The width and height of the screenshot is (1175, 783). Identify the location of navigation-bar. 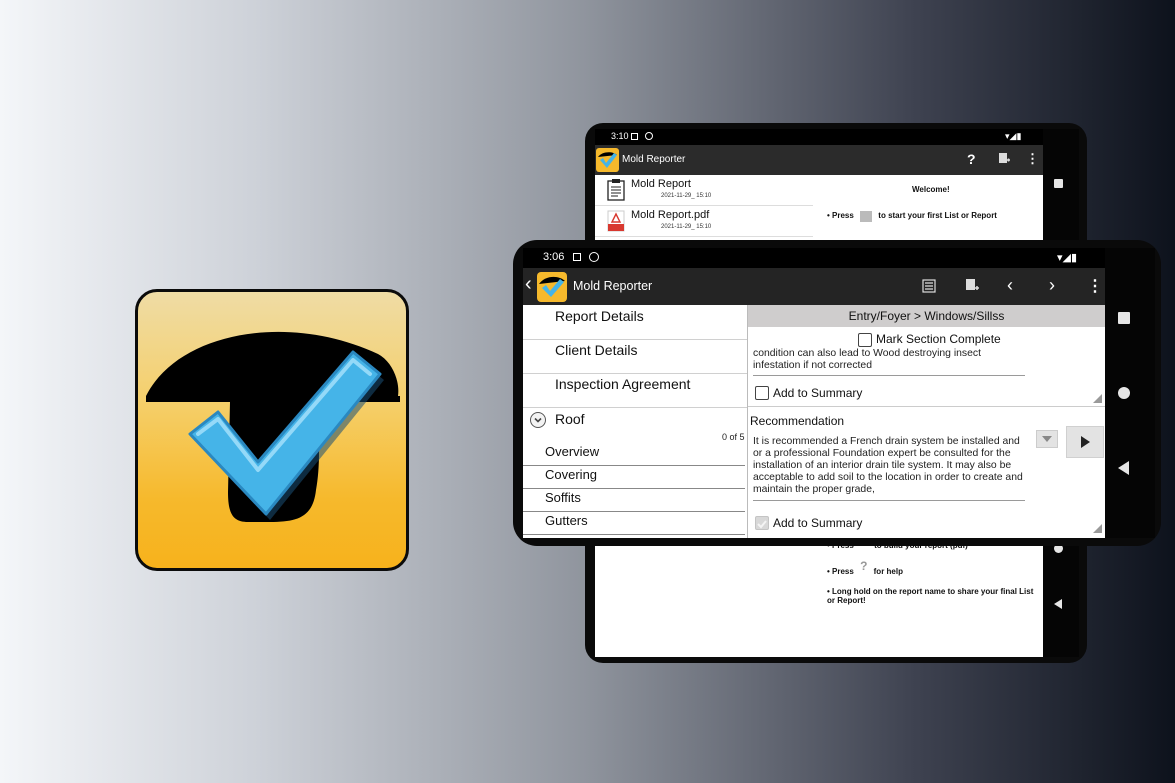
(1130, 393).